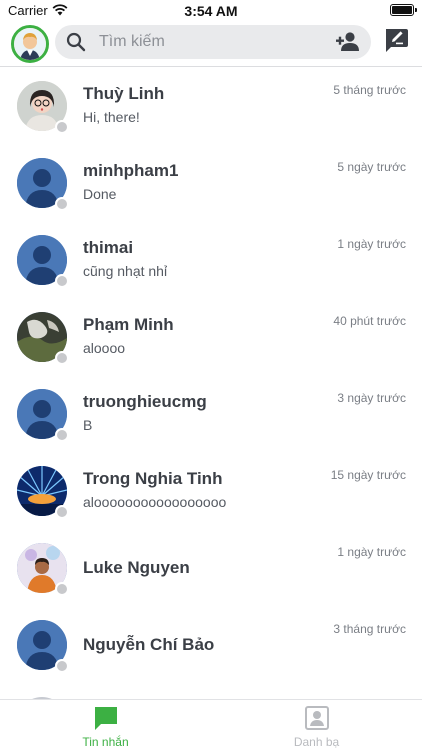  What do you see at coordinates (371, 167) in the screenshot?
I see `message-time: 5 ngày trước` at bounding box center [371, 167].